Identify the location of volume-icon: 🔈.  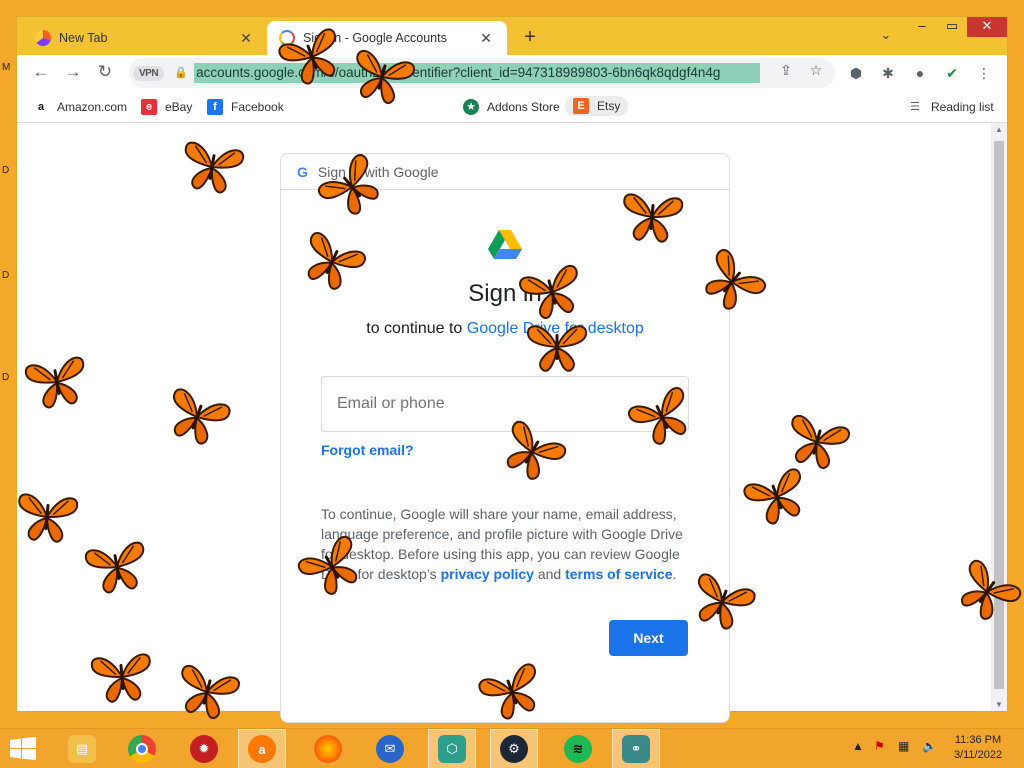
(929, 746).